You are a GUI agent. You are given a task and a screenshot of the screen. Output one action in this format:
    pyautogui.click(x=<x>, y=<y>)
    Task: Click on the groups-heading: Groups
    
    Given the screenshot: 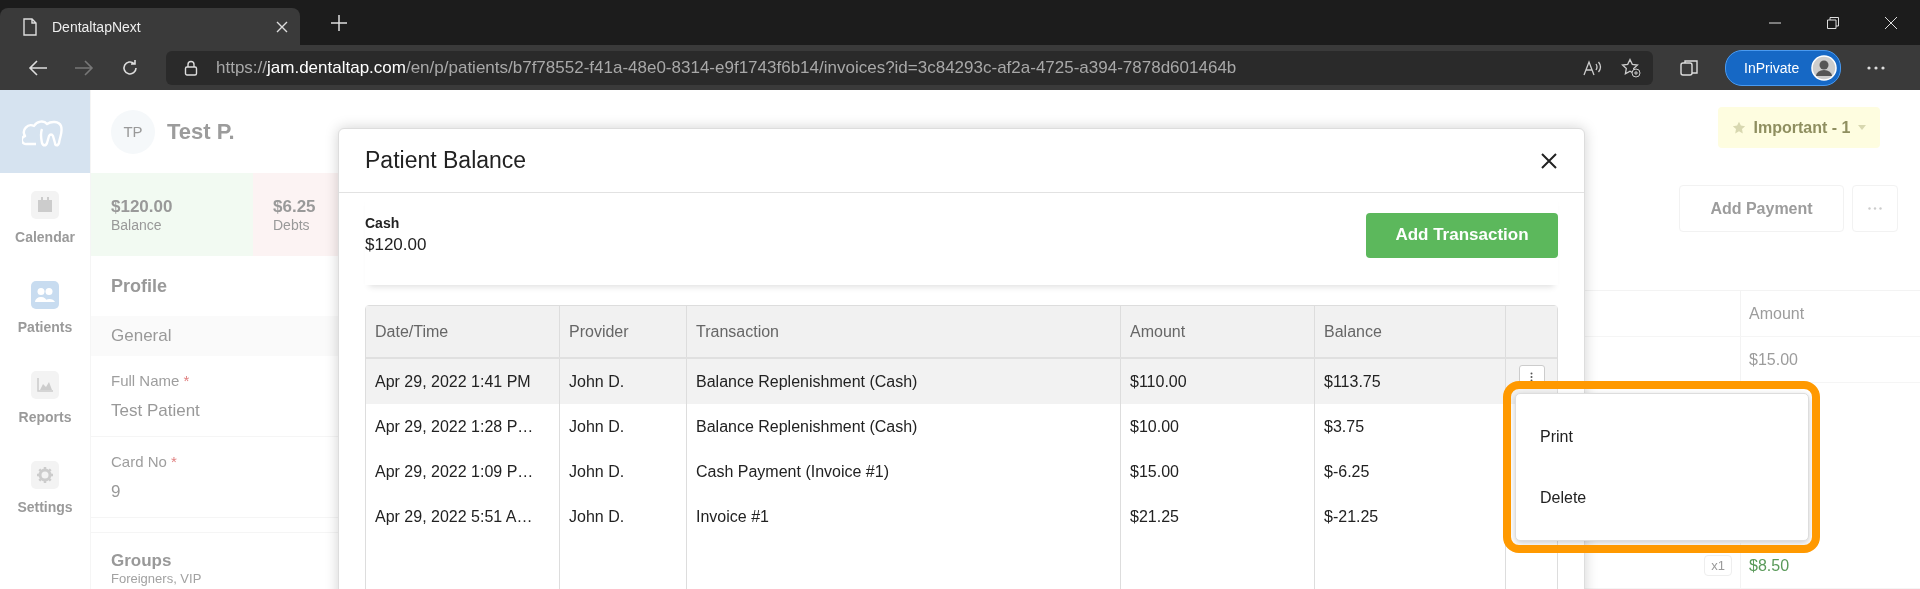 What is the action you would take?
    pyautogui.click(x=142, y=561)
    